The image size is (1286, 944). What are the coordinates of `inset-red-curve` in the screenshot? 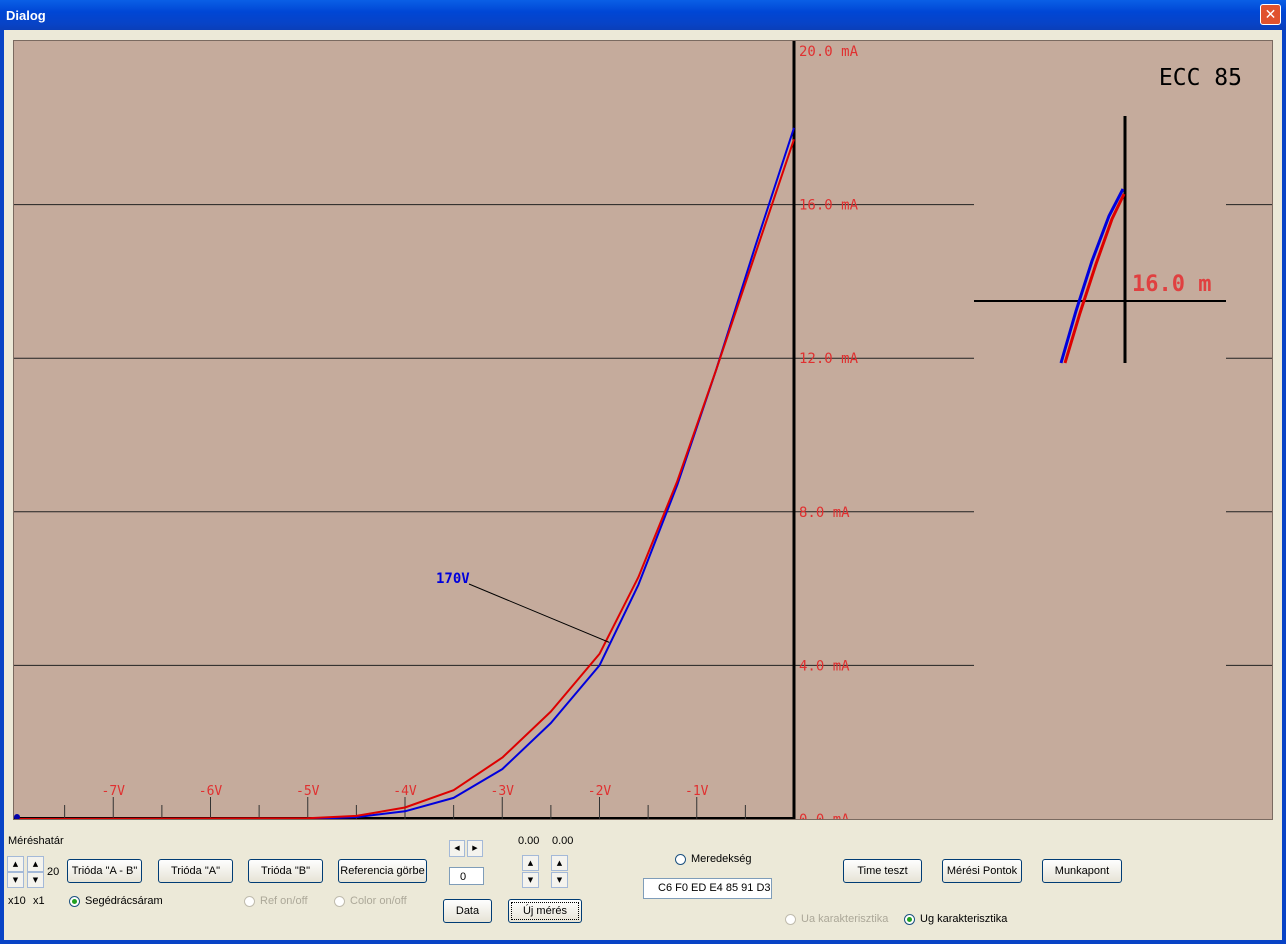 It's located at (1094, 278).